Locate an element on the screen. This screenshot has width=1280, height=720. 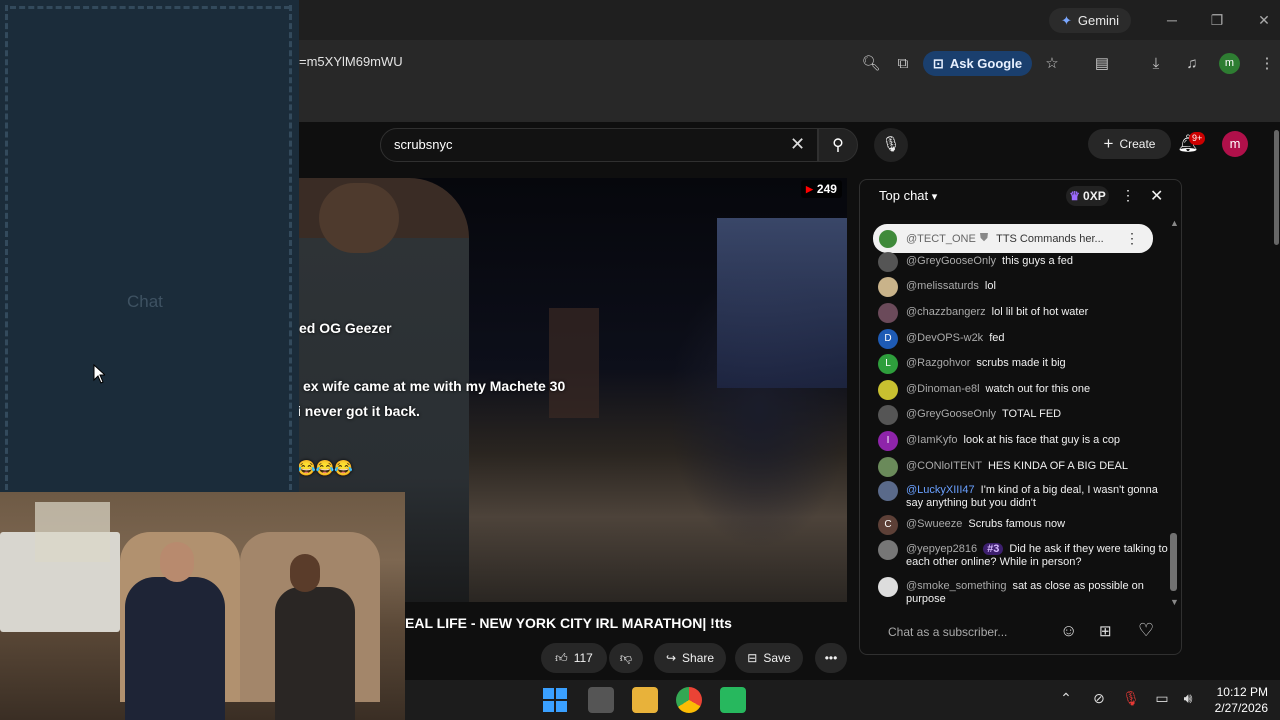
search-input: scrubsnyc is located at coordinates (423, 144).